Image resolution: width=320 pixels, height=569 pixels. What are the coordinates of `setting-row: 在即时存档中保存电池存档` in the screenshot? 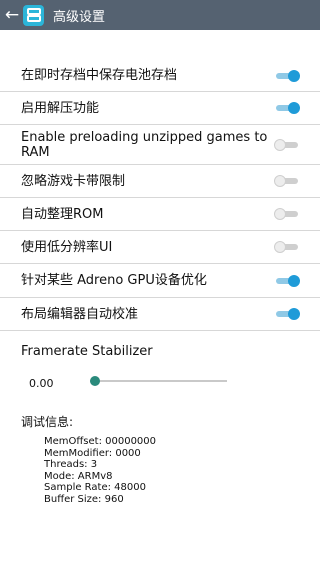 It's located at (160, 76).